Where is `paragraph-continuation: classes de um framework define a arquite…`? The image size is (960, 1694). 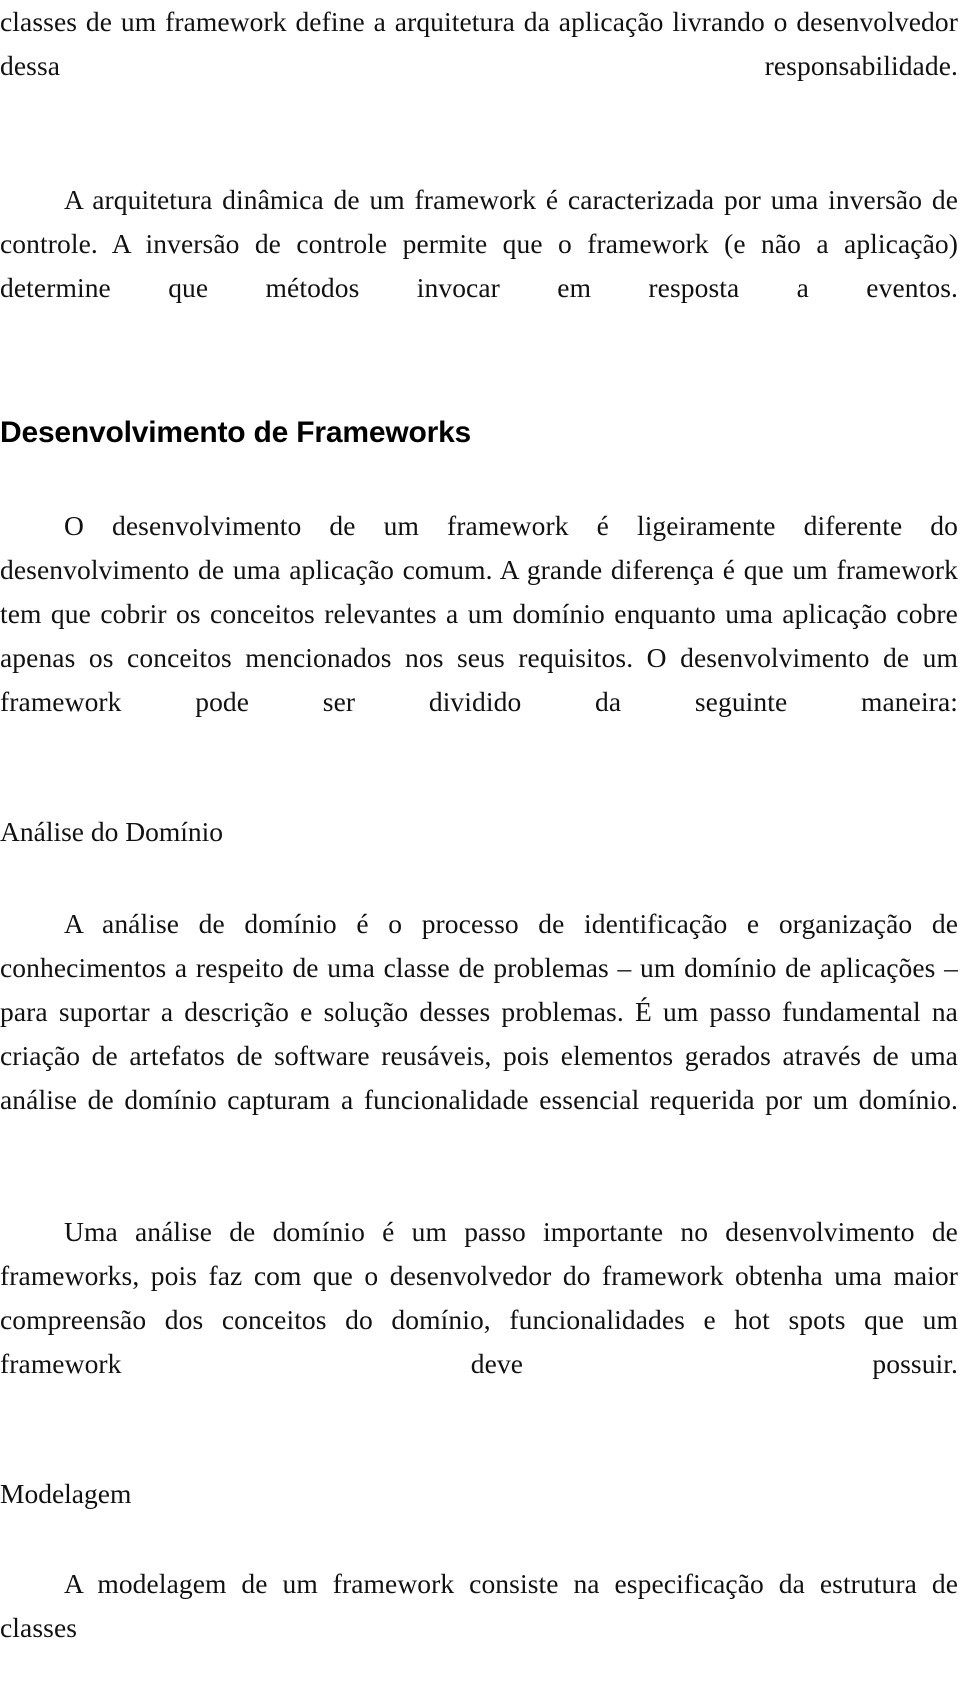 paragraph-continuation: classes de um framework define a arquite… is located at coordinates (479, 43).